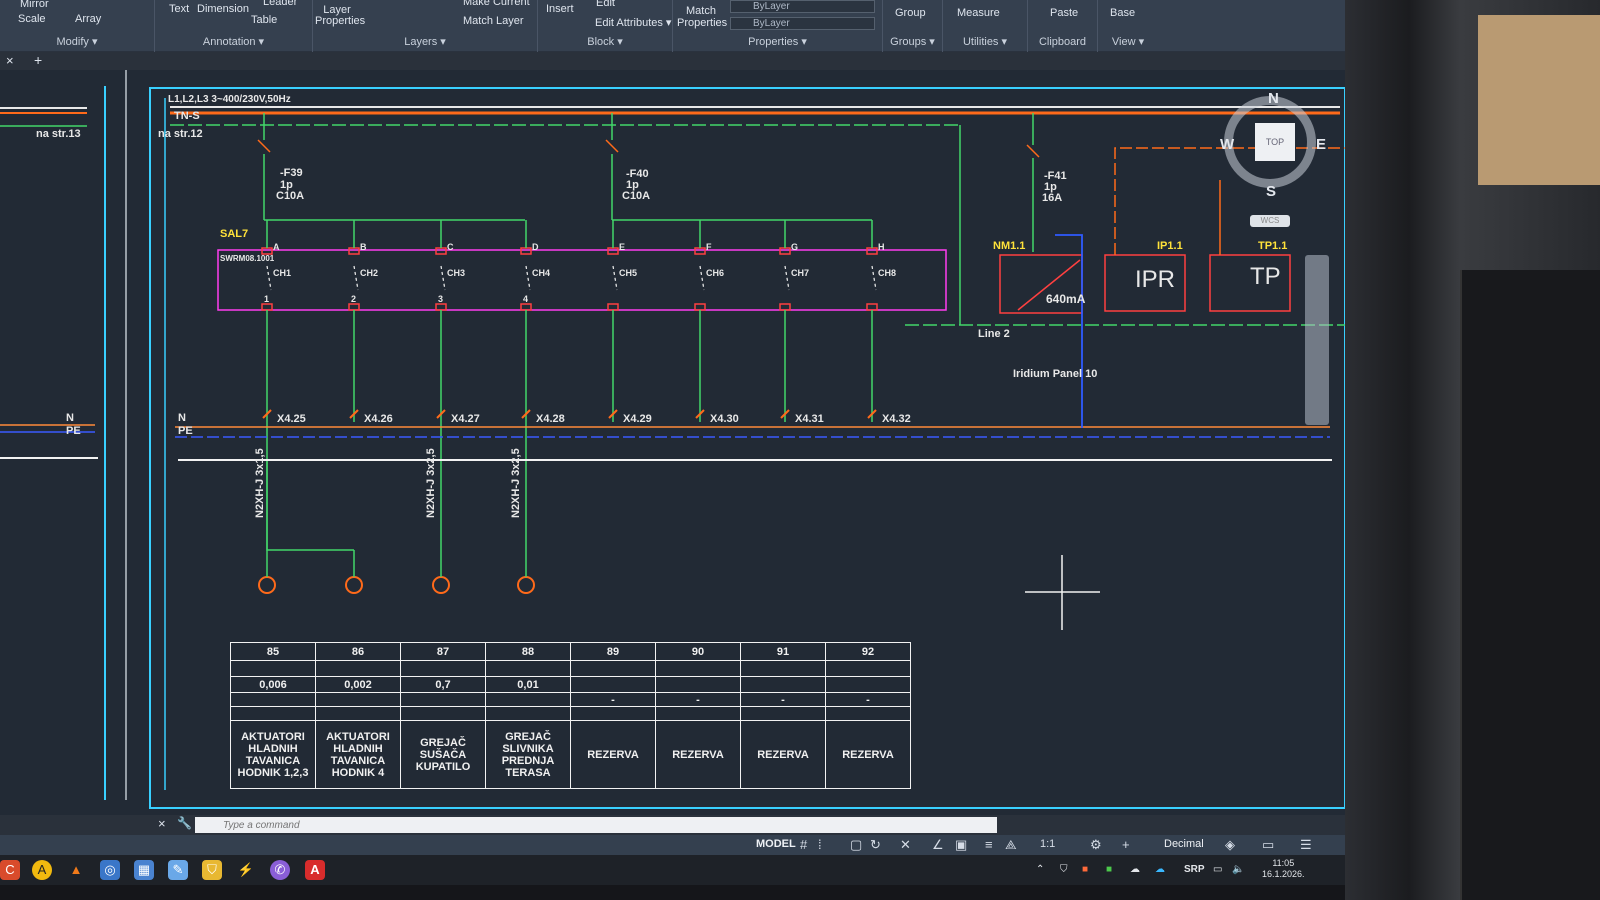 Image resolution: width=1600 pixels, height=900 pixels. Describe the element at coordinates (613, 651) in the screenshot. I see `table-header-cell: 89` at that location.